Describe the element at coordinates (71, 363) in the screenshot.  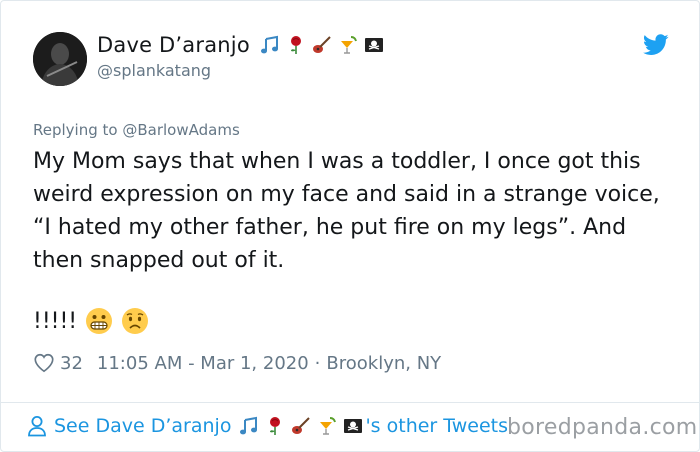
I see `like-count: 32` at that location.